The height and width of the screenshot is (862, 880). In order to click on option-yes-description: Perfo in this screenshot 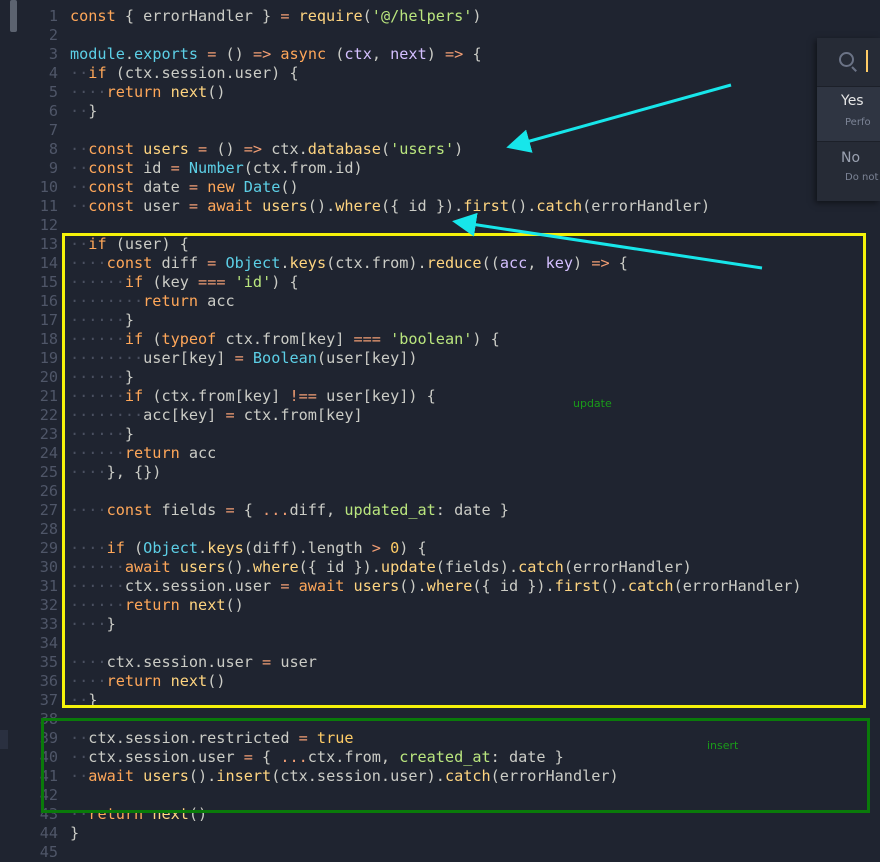, I will do `click(858, 122)`.